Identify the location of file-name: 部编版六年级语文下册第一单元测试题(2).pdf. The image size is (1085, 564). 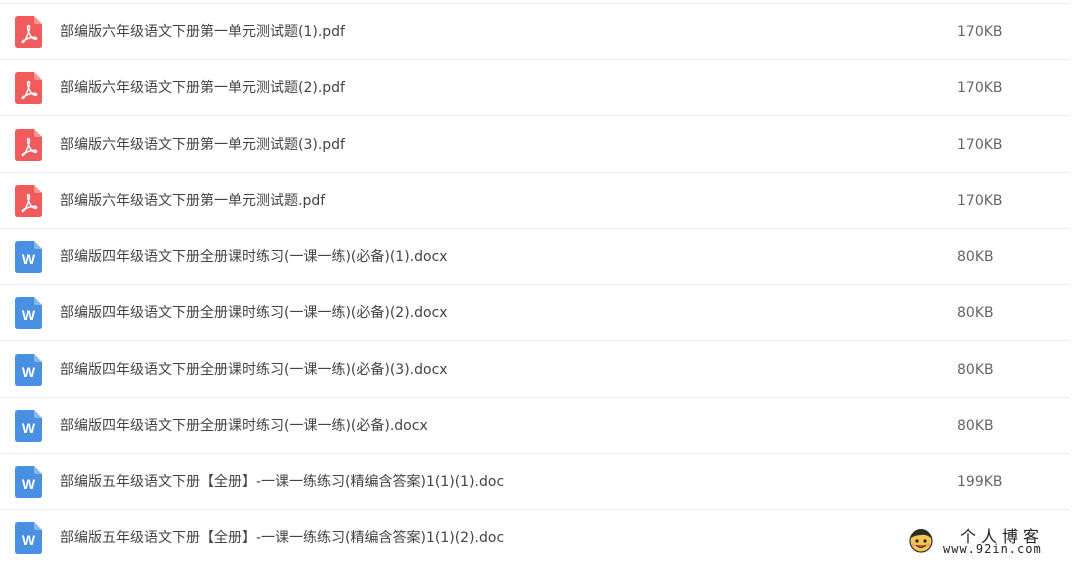
(202, 88).